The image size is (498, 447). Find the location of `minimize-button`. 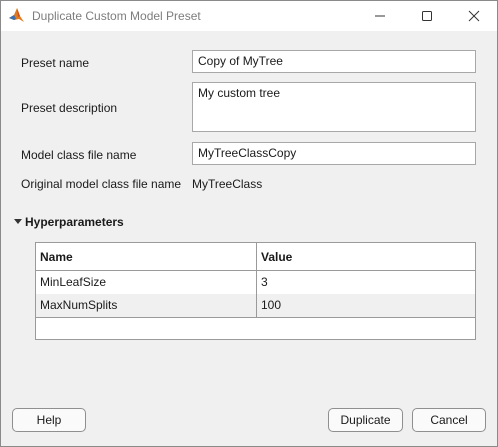

minimize-button is located at coordinates (380, 16).